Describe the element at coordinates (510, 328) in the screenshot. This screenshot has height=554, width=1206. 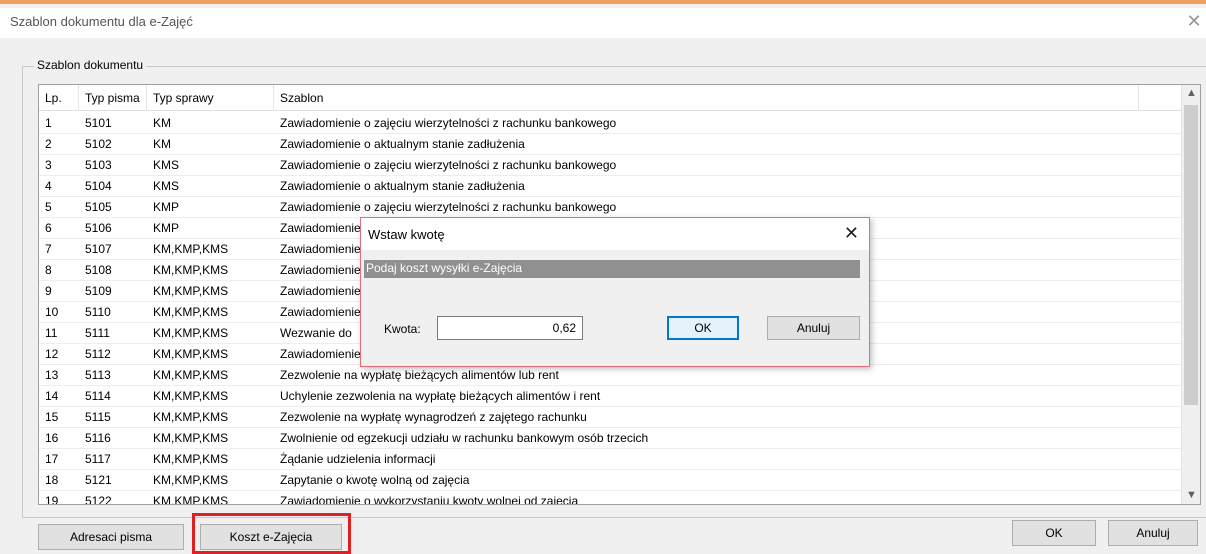
I see `amount-input: 0,62` at that location.